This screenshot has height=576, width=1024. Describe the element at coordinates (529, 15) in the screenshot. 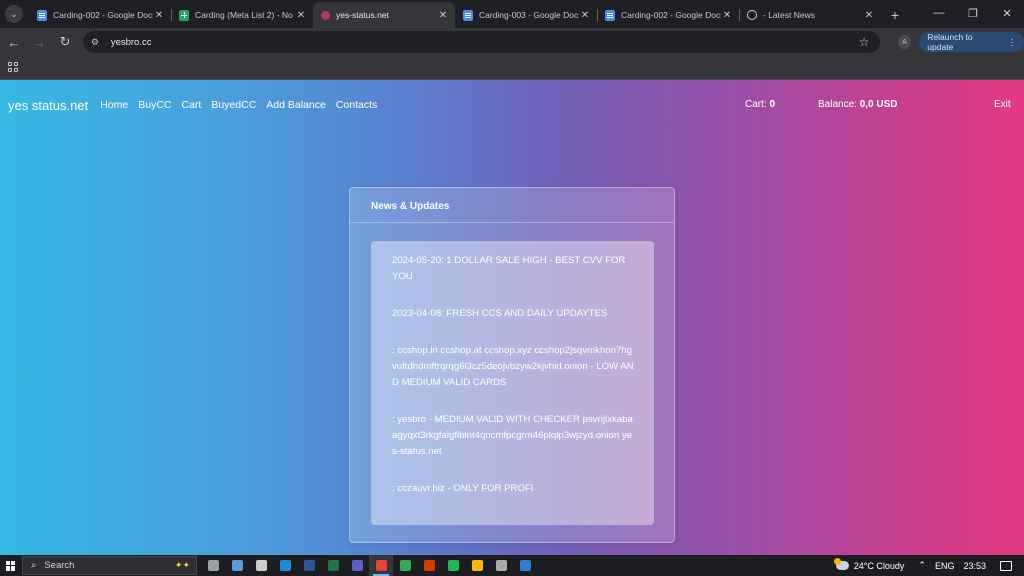

I see `tab-title: Carding-003 - Google Docs` at that location.